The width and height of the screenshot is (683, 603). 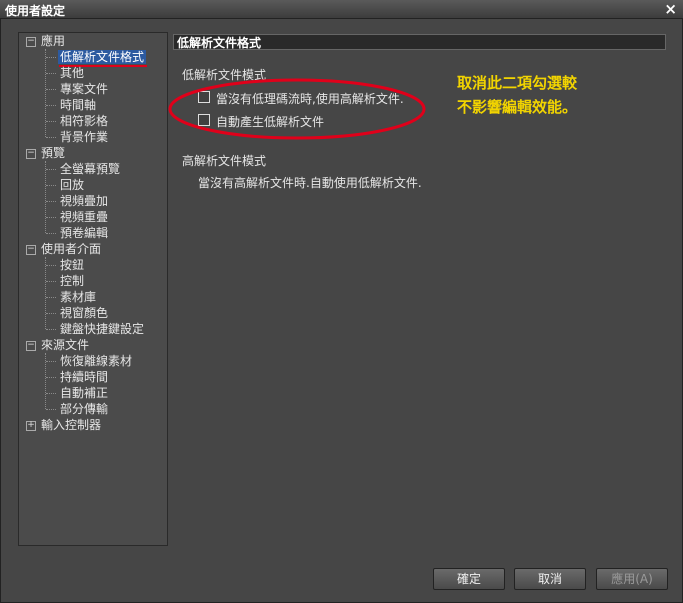 What do you see at coordinates (102, 329) in the screenshot?
I see `tree-item-keyboard-shortcuts: 鍵盤快捷鍵設定` at bounding box center [102, 329].